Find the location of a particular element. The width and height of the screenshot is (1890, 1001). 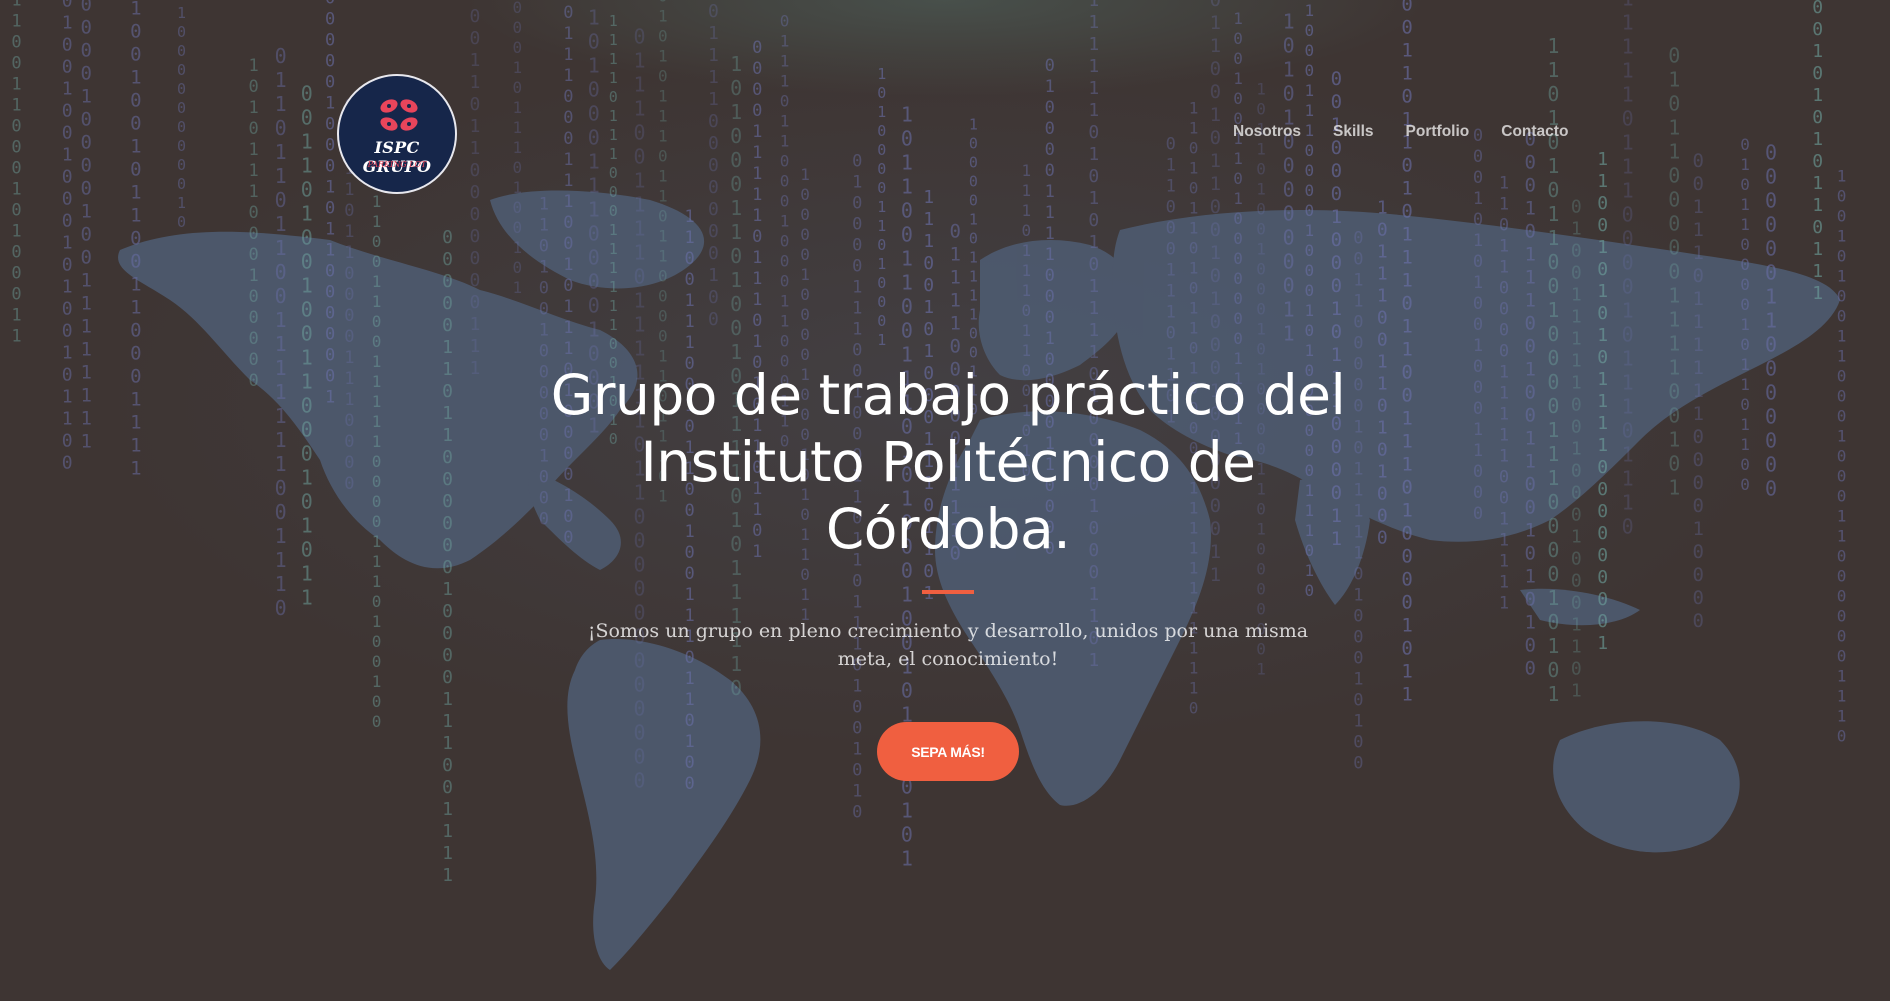

binary-column: 0101100000111100101 is located at coordinates (1674, 271).